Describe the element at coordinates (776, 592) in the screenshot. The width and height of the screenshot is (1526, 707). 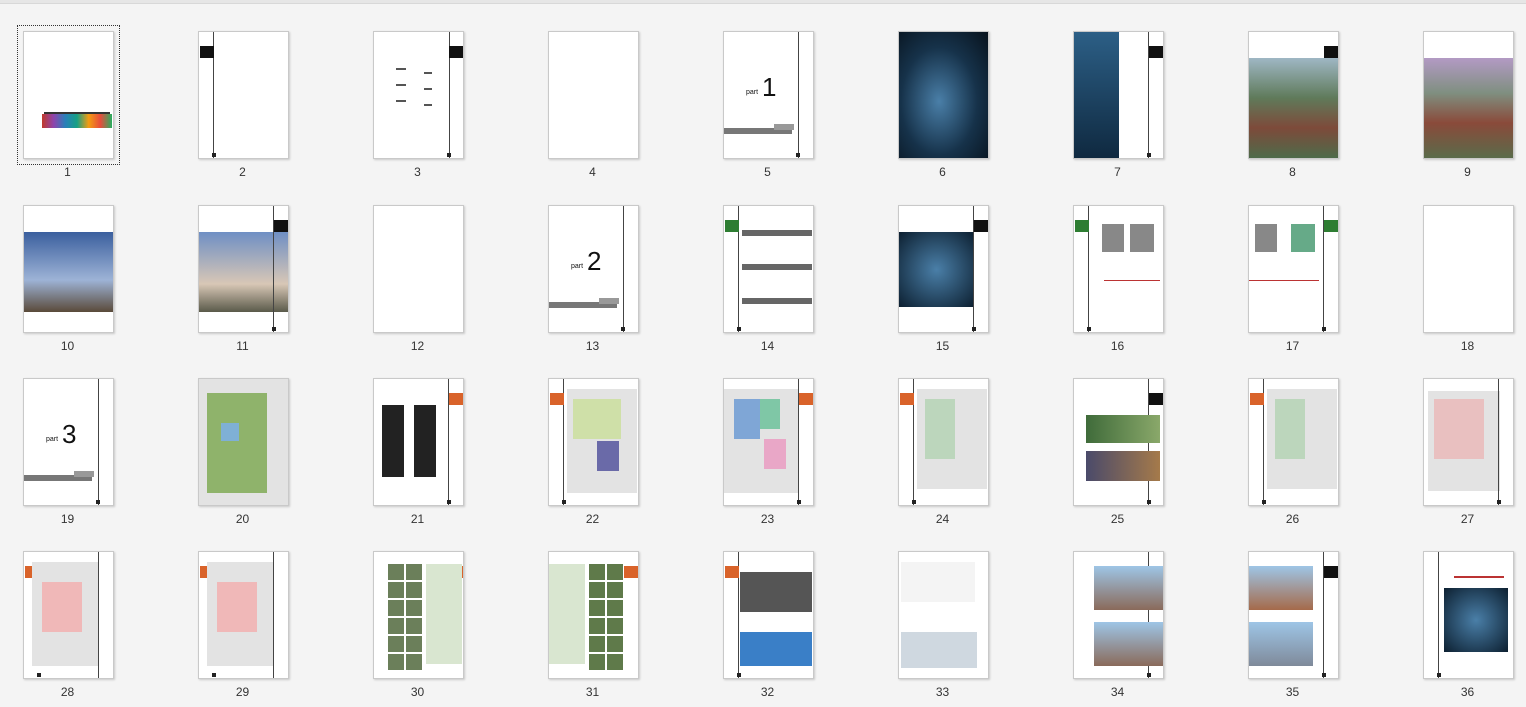
I see `section-photo` at that location.